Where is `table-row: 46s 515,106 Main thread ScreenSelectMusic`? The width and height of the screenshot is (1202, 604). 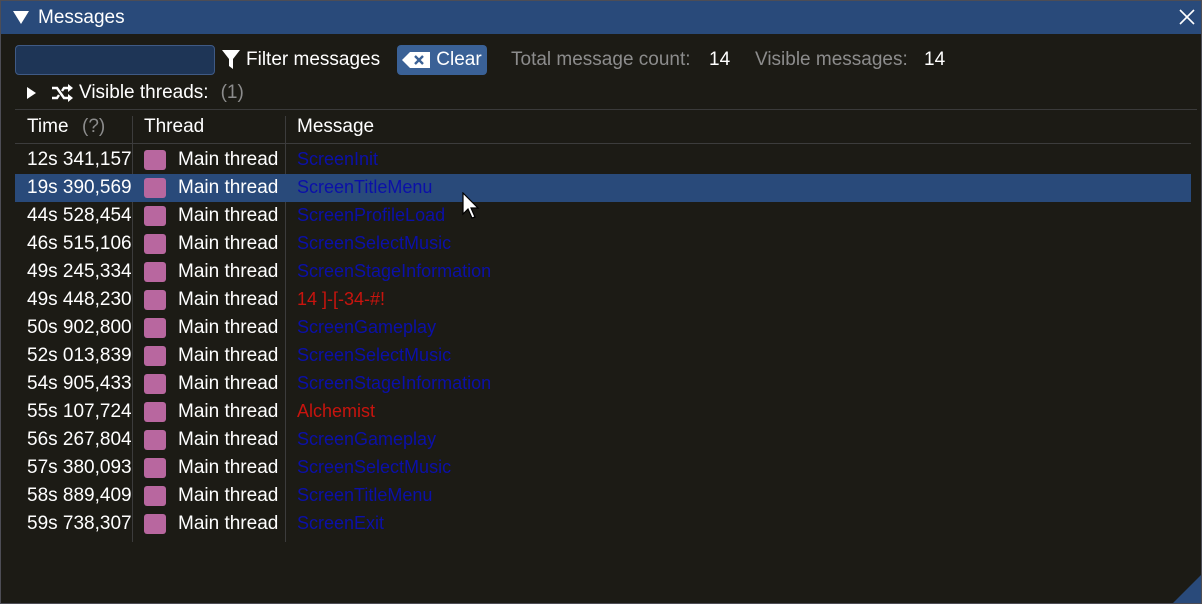
table-row: 46s 515,106 Main thread ScreenSelectMusic is located at coordinates (603, 244).